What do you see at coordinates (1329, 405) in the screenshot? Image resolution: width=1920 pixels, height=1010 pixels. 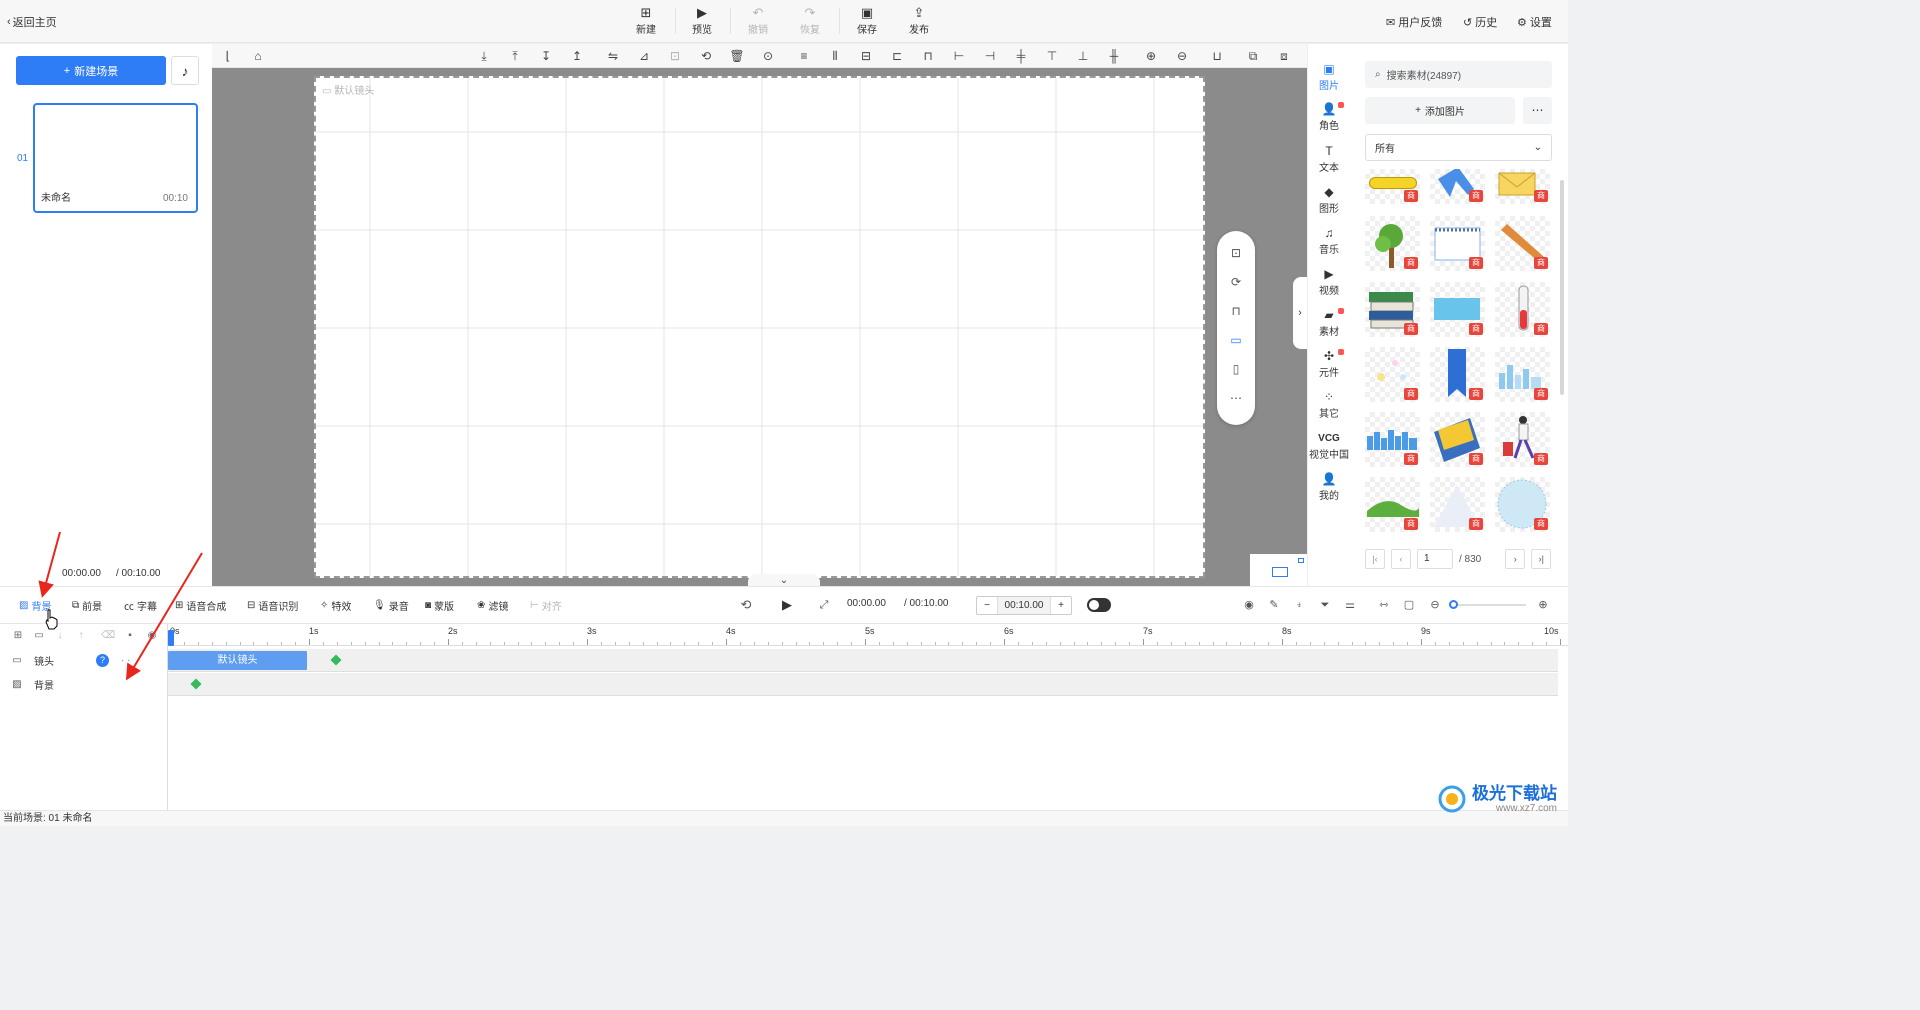 I see `tab-other: ⁘ 其它` at bounding box center [1329, 405].